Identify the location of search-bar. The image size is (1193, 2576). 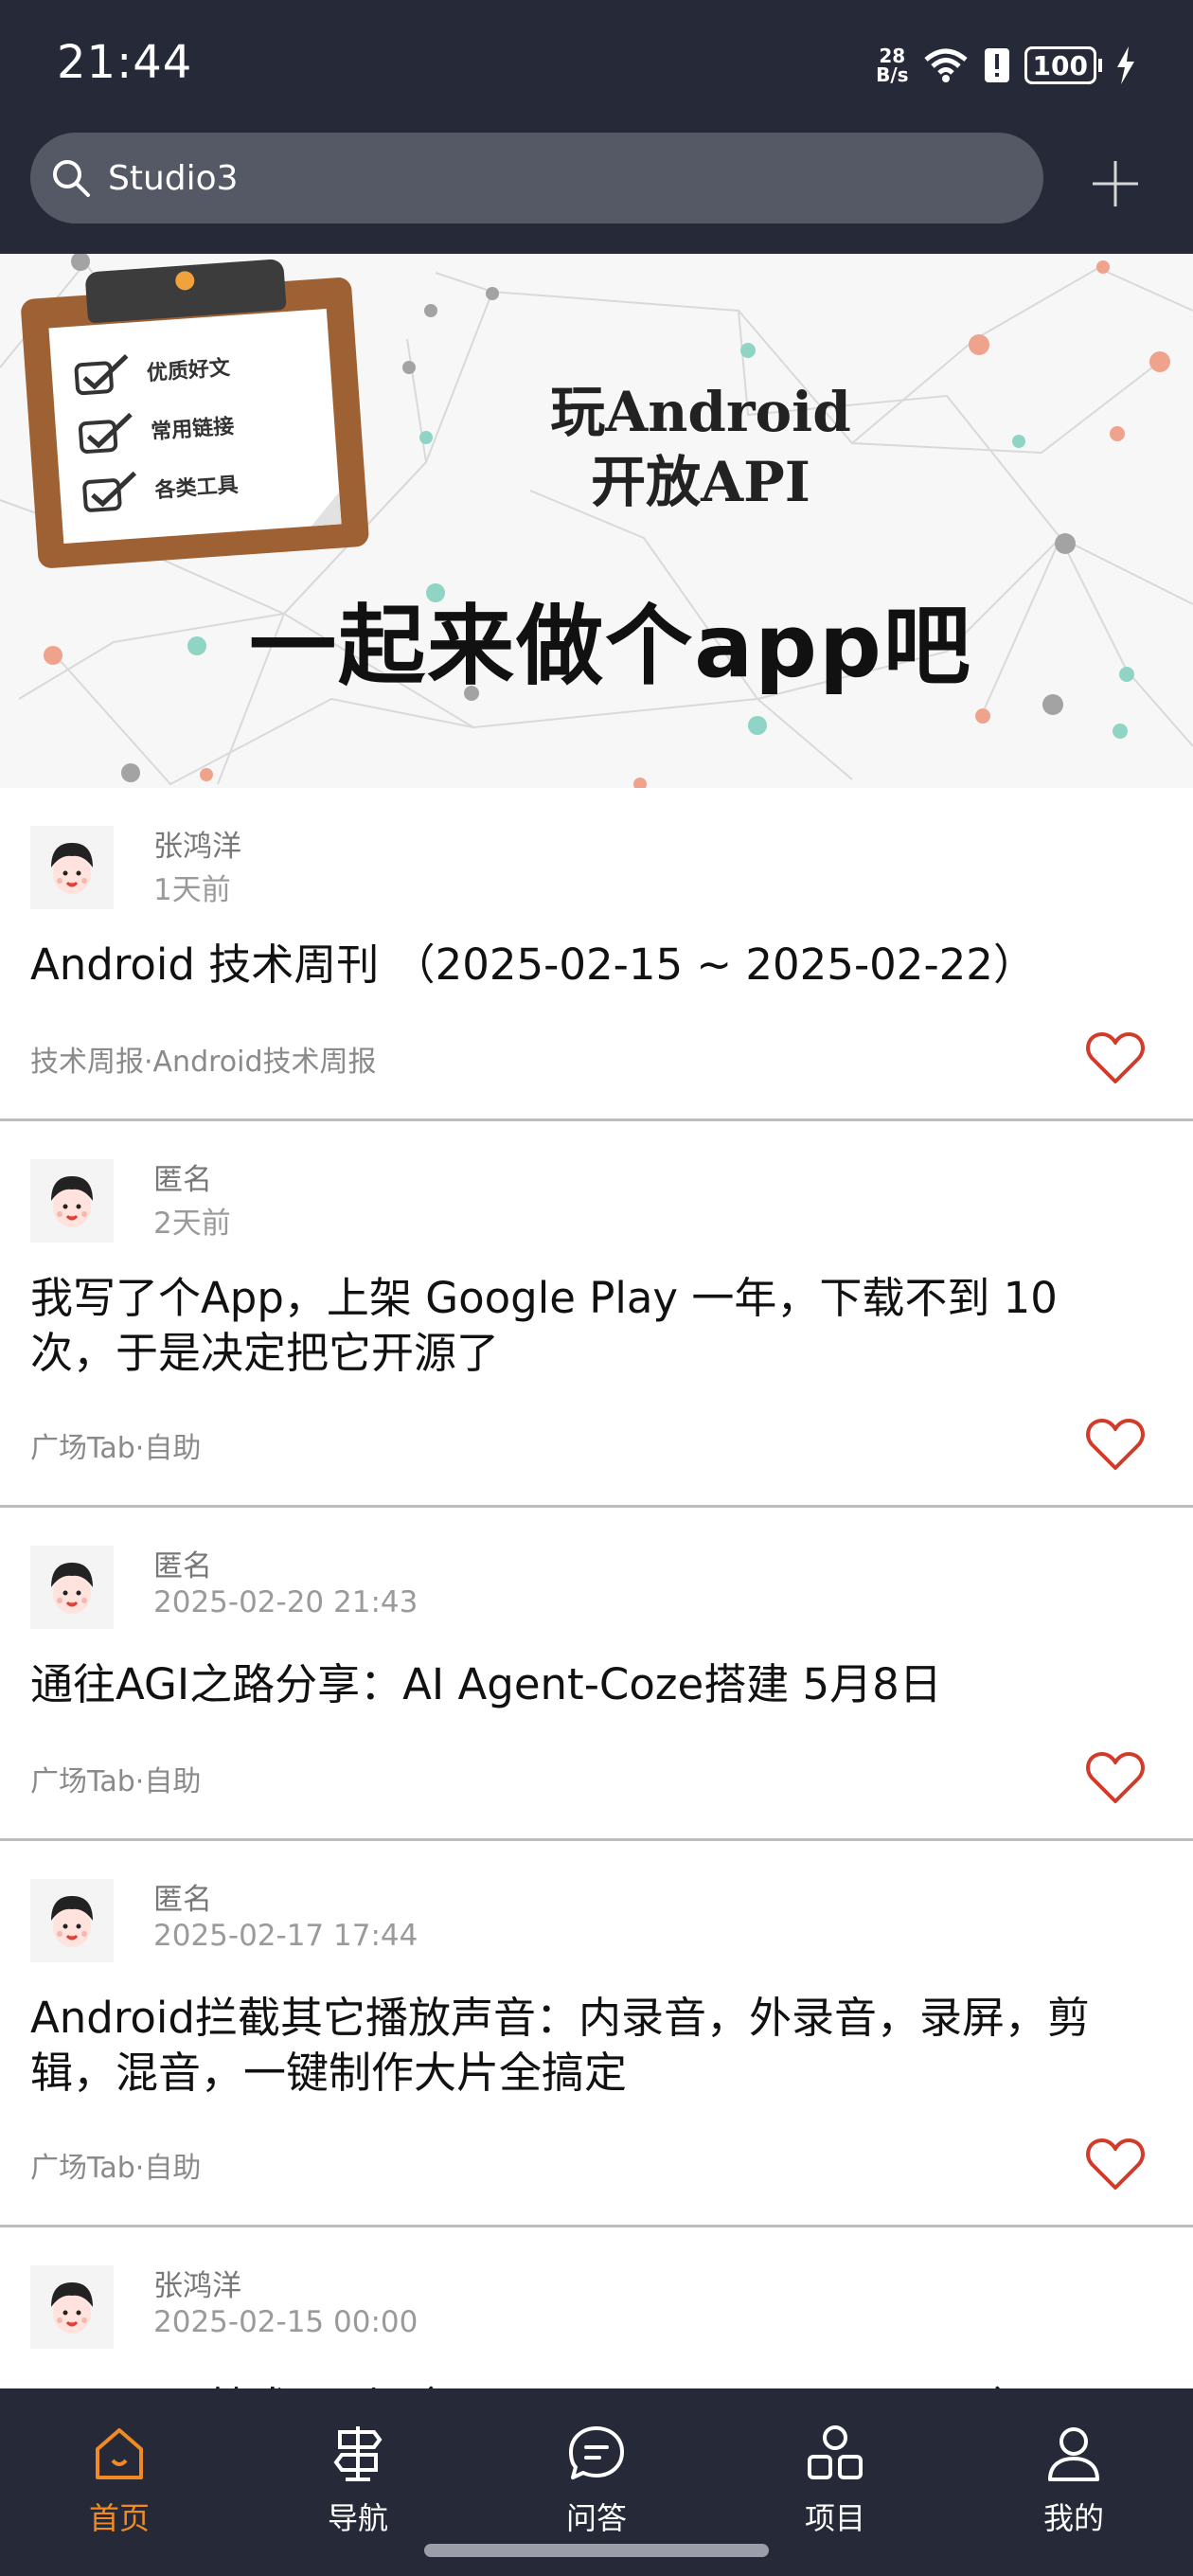
(536, 178).